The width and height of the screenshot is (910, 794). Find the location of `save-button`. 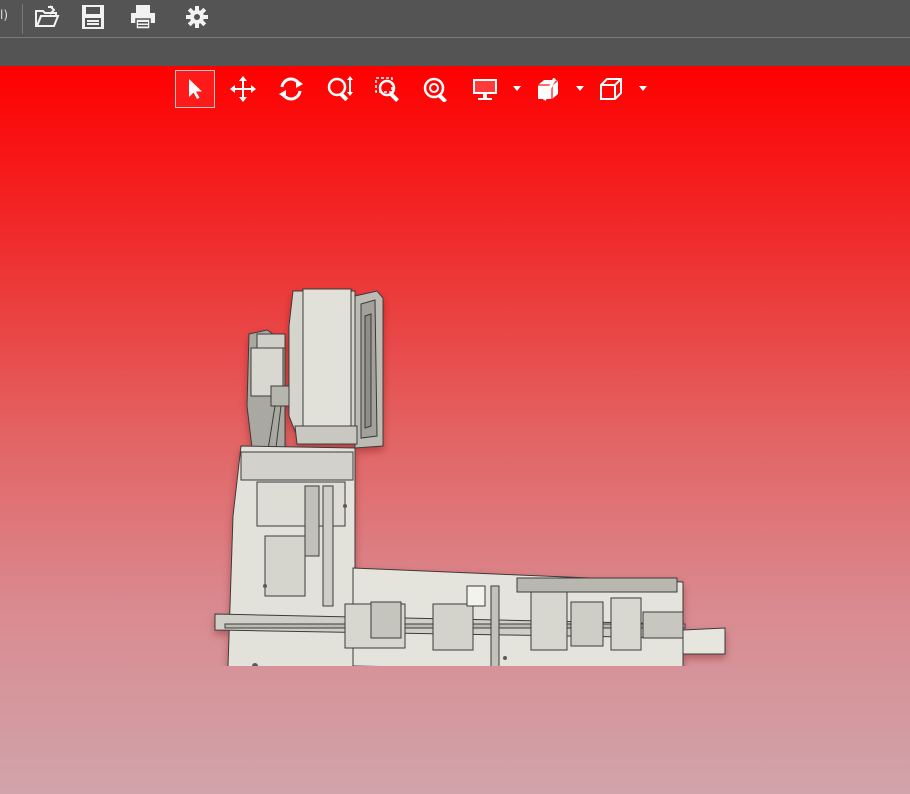

save-button is located at coordinates (93, 17).